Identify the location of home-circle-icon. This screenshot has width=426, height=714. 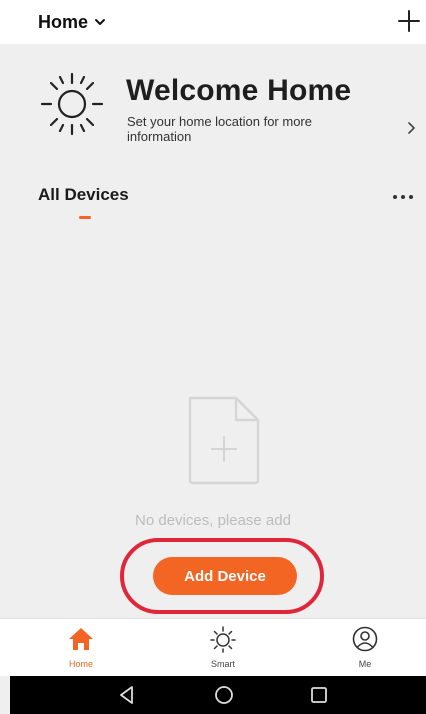
(224, 695).